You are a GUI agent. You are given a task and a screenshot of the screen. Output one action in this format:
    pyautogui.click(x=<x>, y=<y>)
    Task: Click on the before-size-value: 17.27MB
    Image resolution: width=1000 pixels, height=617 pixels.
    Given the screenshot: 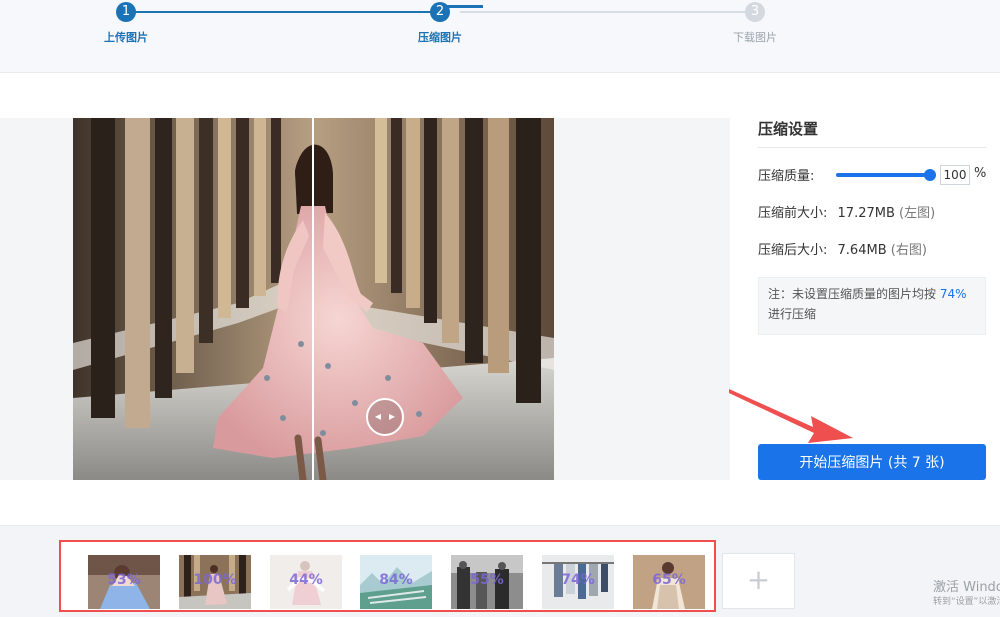 What is the action you would take?
    pyautogui.click(x=866, y=213)
    